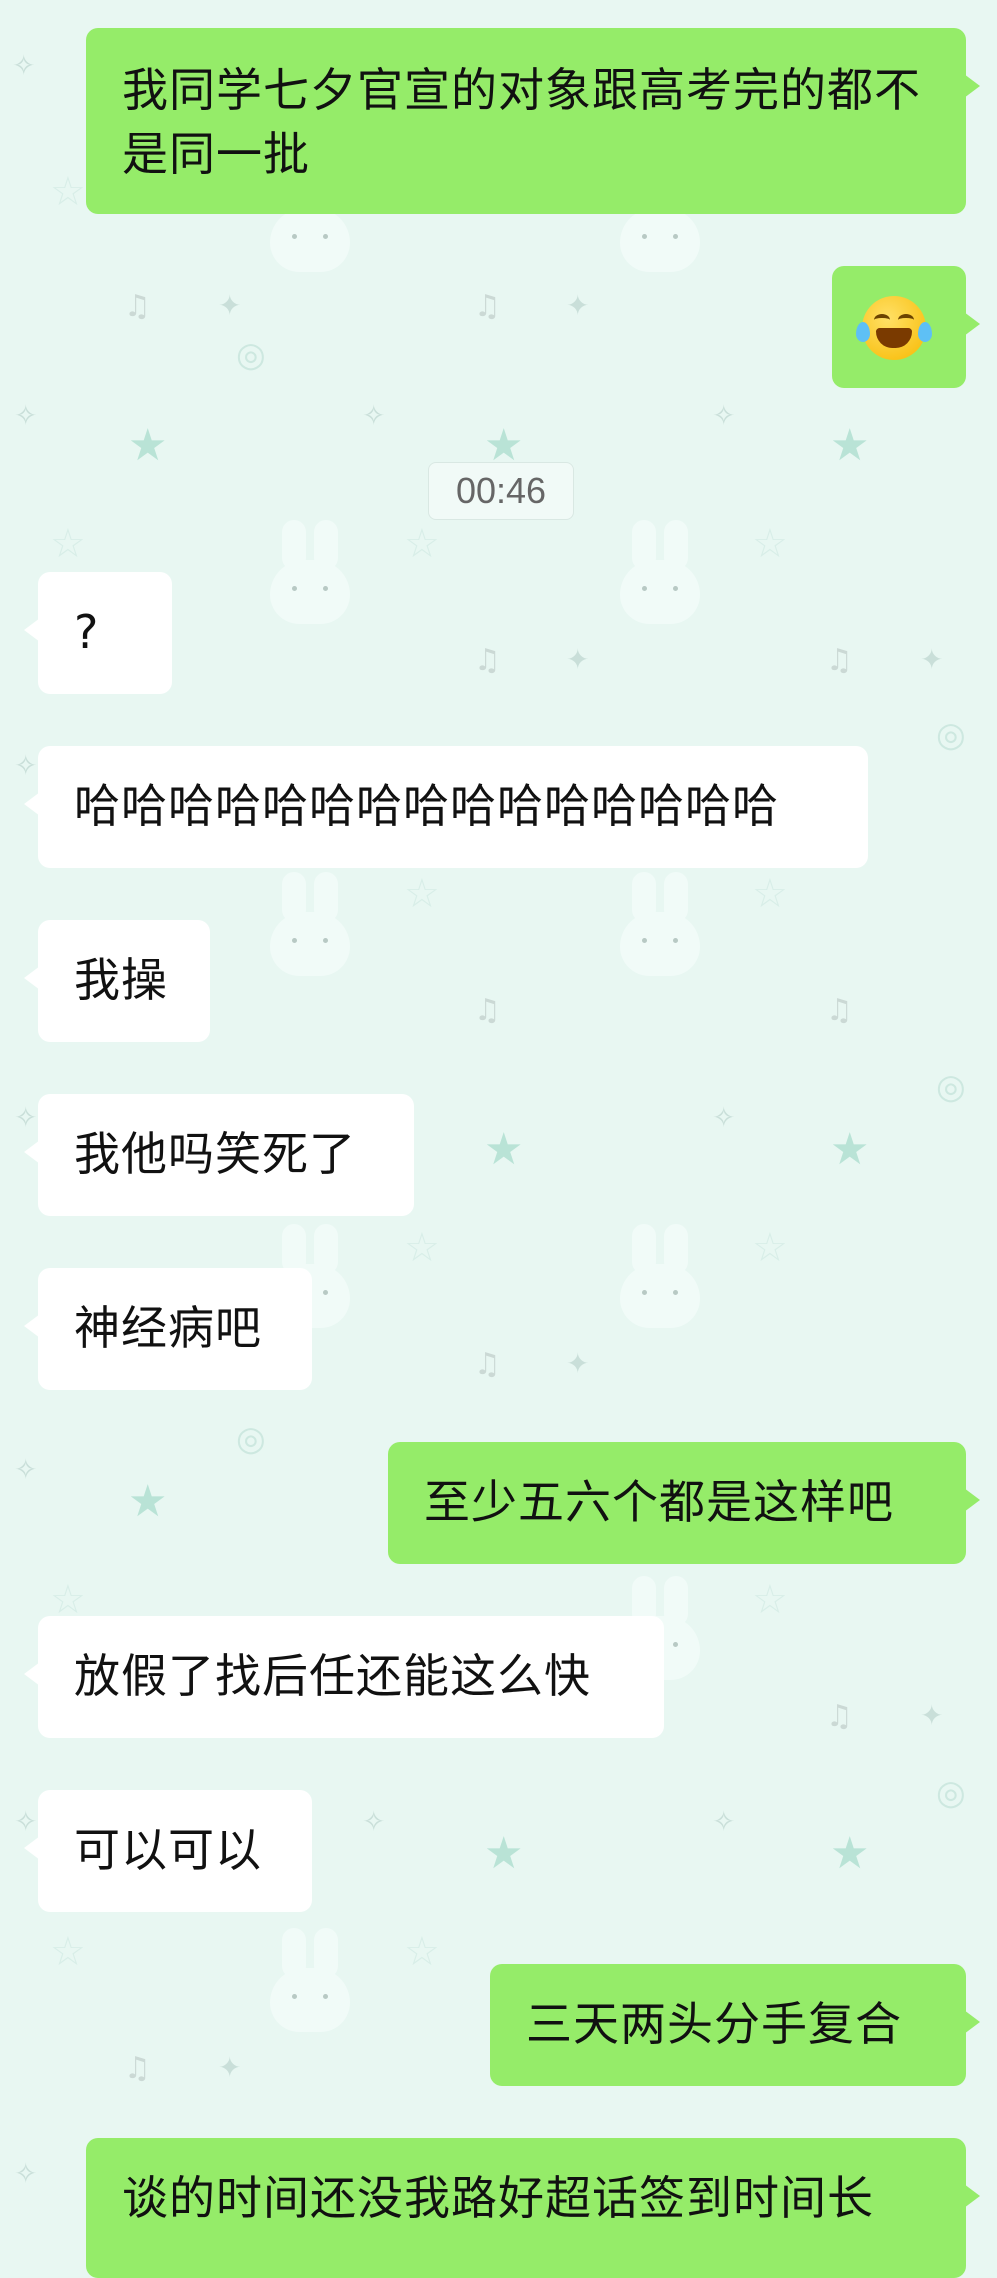 The width and height of the screenshot is (997, 2278). I want to click on message-bubble-sent: 我同学七夕官宣的对象跟高考完的都不是同一批, so click(533, 121).